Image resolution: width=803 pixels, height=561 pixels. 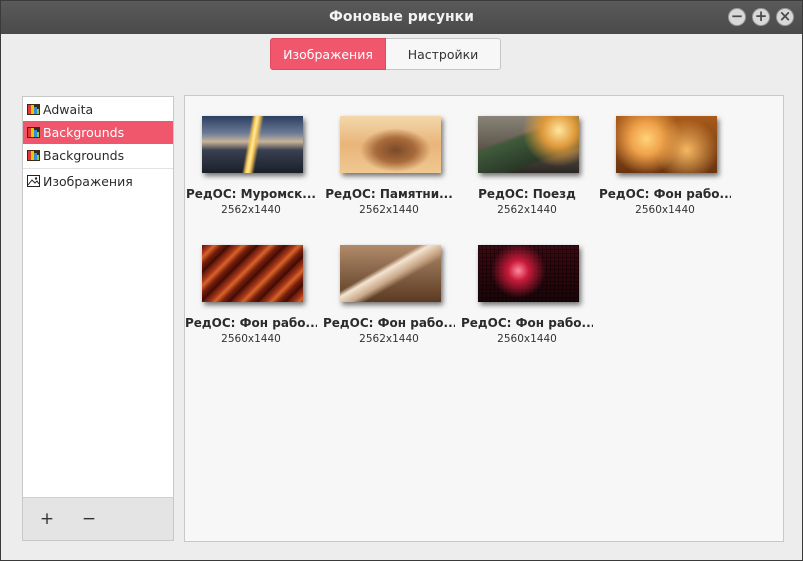 I want to click on wallpaper-tile: РедОС: Муромск... 2562x1440, so click(x=251, y=156).